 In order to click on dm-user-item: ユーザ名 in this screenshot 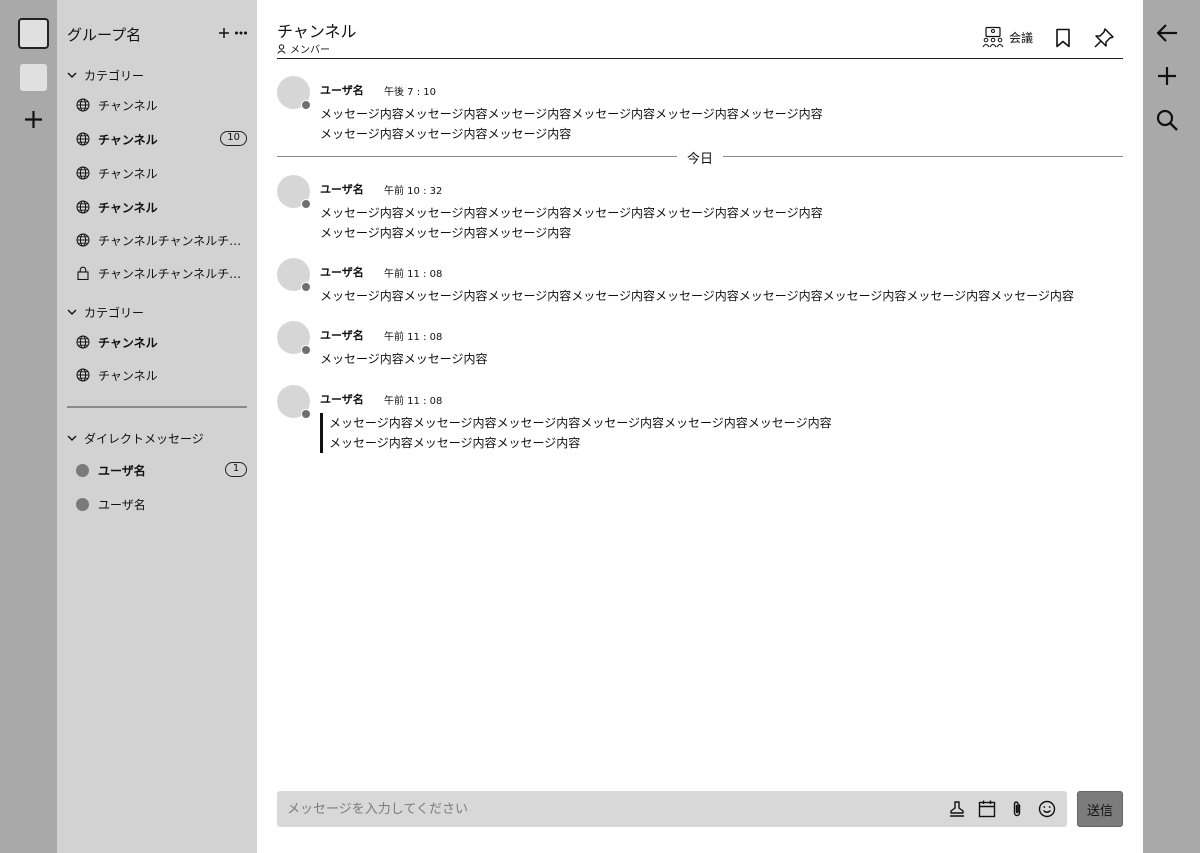, I will do `click(162, 504)`.